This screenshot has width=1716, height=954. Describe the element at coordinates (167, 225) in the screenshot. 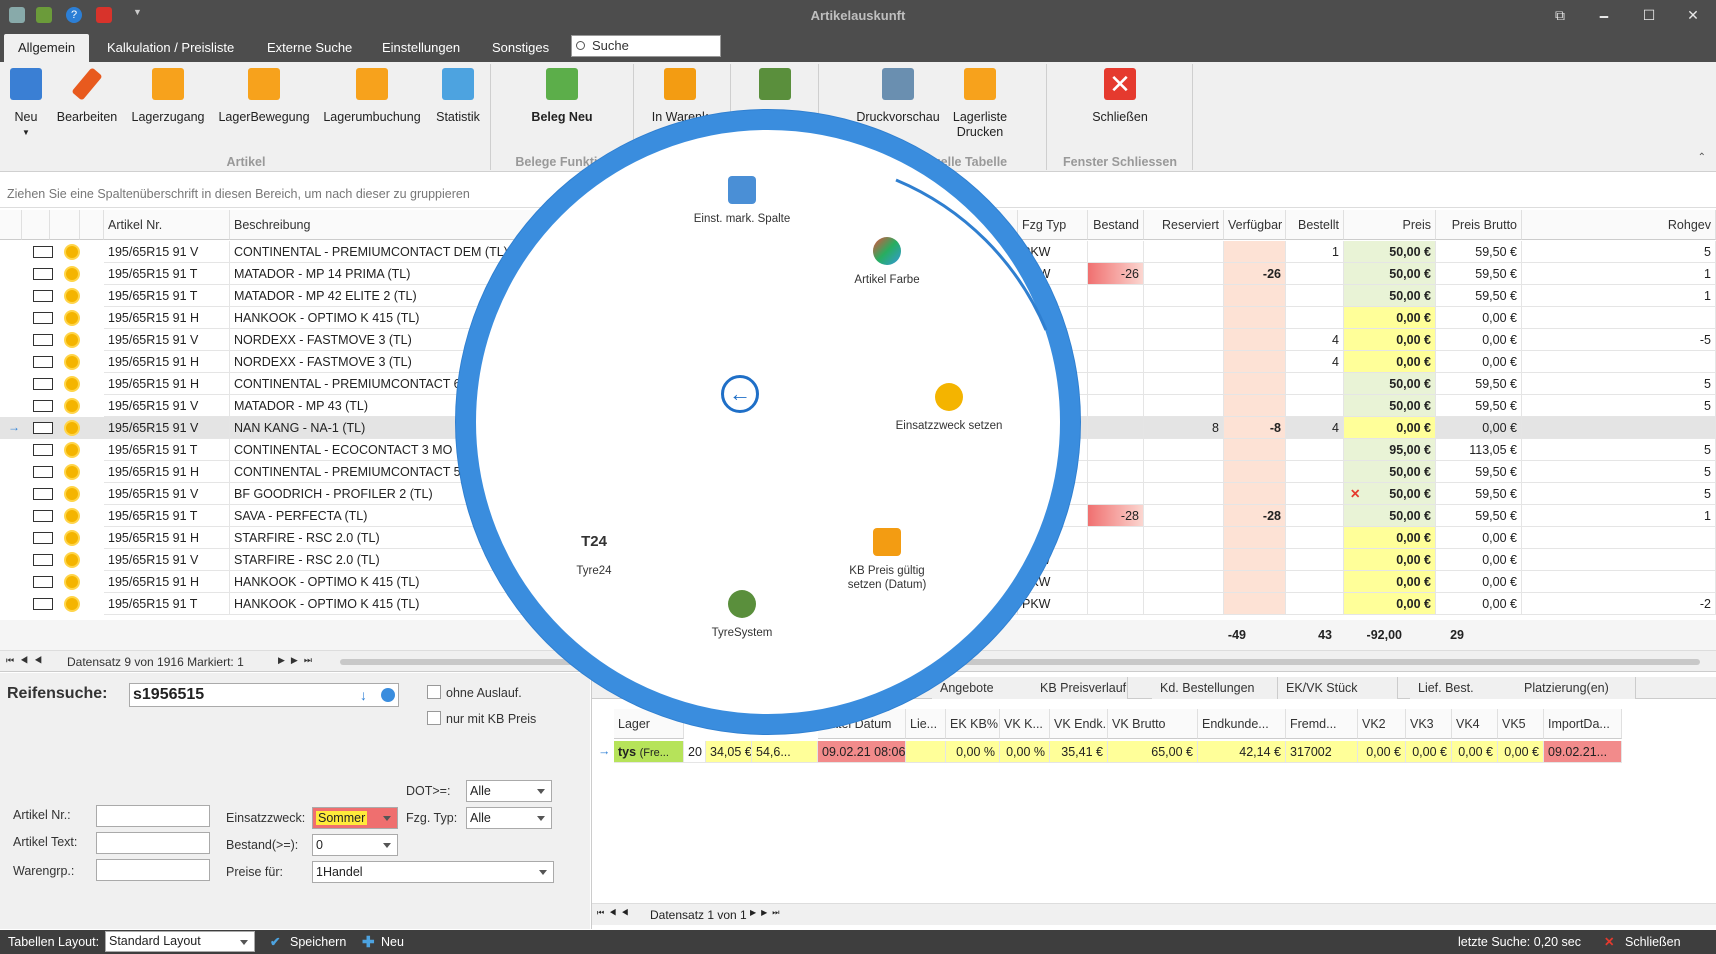

I see `column-header: Artikel Nr.` at that location.